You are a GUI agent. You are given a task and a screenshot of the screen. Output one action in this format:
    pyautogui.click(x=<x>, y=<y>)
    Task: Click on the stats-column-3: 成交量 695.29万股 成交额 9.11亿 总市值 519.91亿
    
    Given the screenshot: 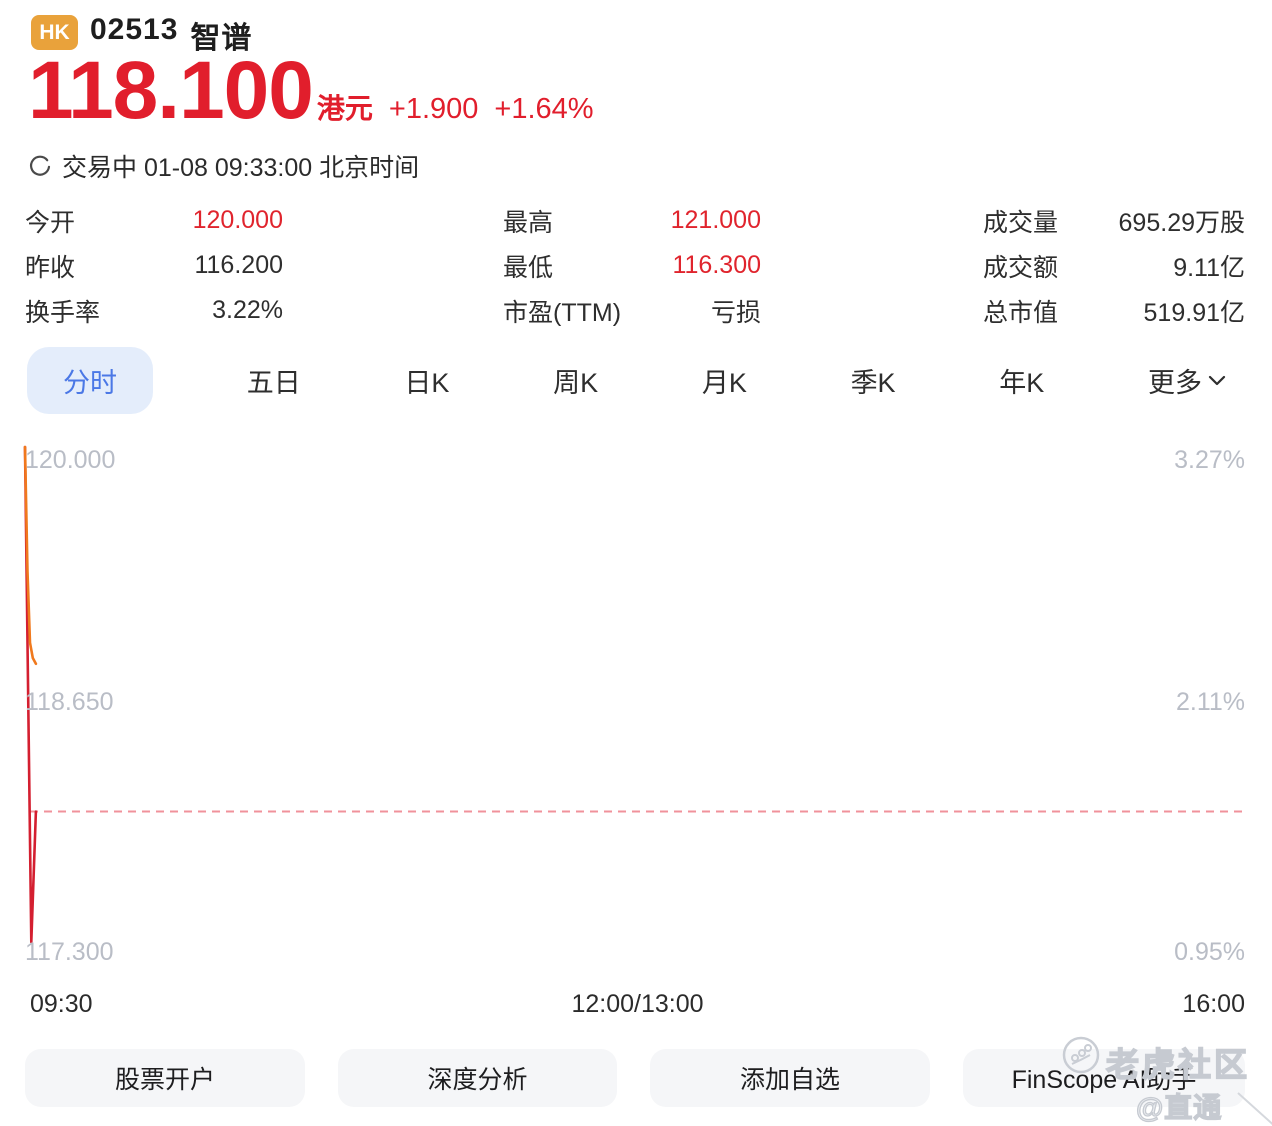 What is the action you would take?
    pyautogui.click(x=1114, y=265)
    